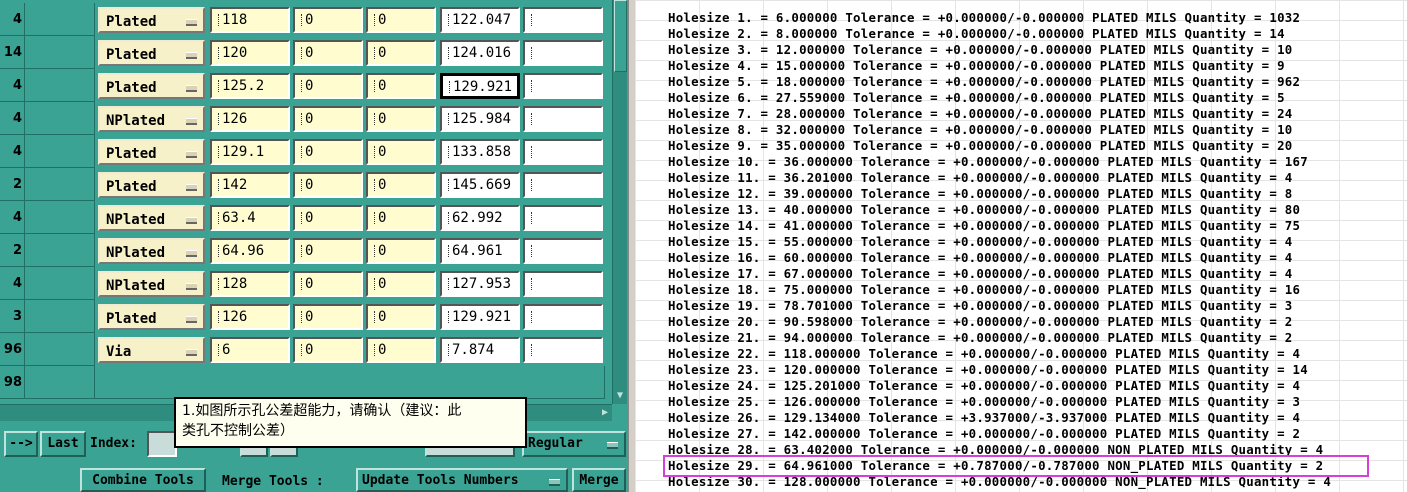 The height and width of the screenshot is (492, 1407). Describe the element at coordinates (143, 480) in the screenshot. I see `combine-tools-button: Combine Tools` at that location.